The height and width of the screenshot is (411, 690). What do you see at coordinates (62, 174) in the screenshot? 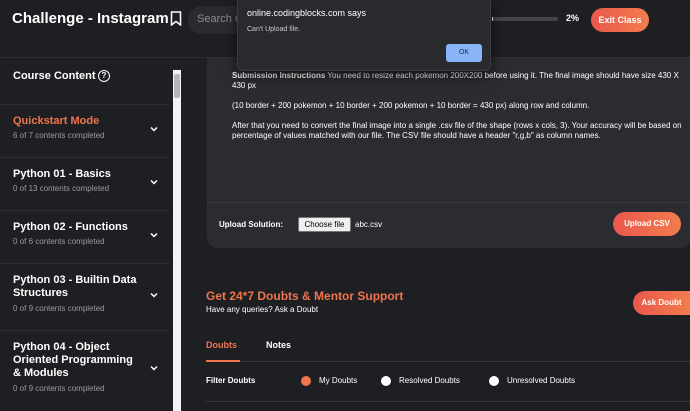
I see `module-name: Python 01 - Basics` at bounding box center [62, 174].